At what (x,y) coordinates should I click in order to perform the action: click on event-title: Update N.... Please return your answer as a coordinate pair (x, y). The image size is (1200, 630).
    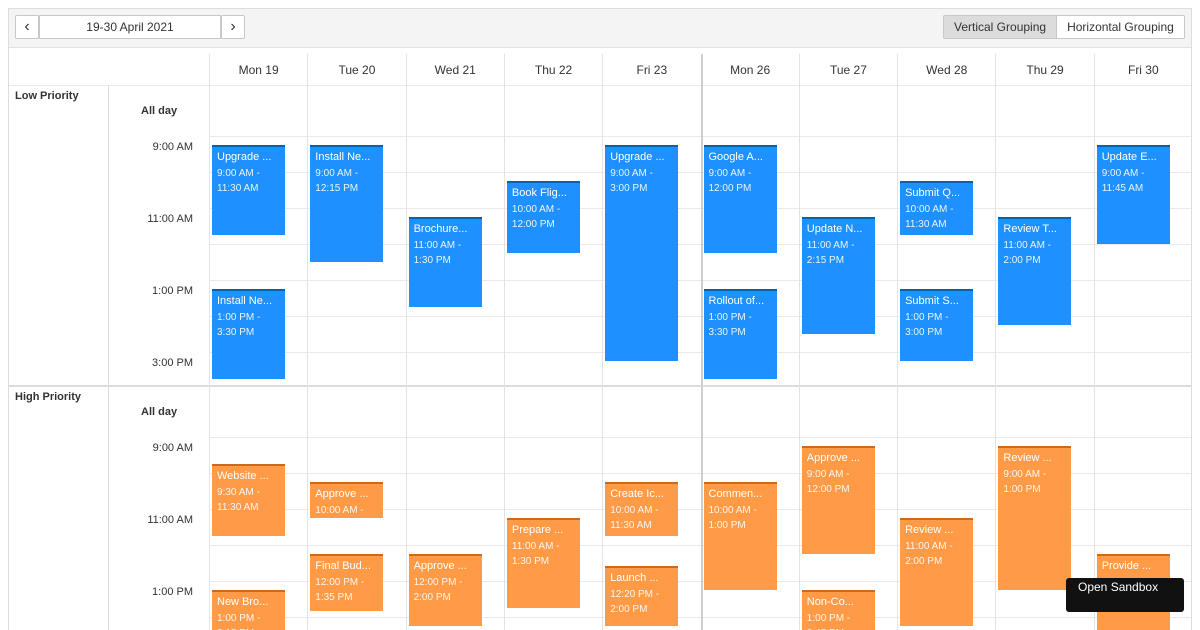
    Looking at the image, I should click on (834, 229).